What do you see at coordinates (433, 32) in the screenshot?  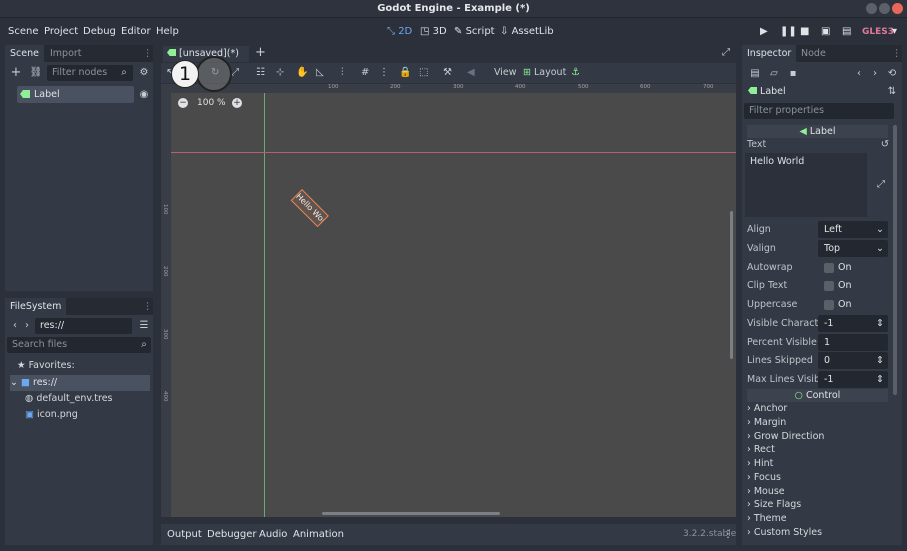 I see `workspace-3d: ◳ 3D` at bounding box center [433, 32].